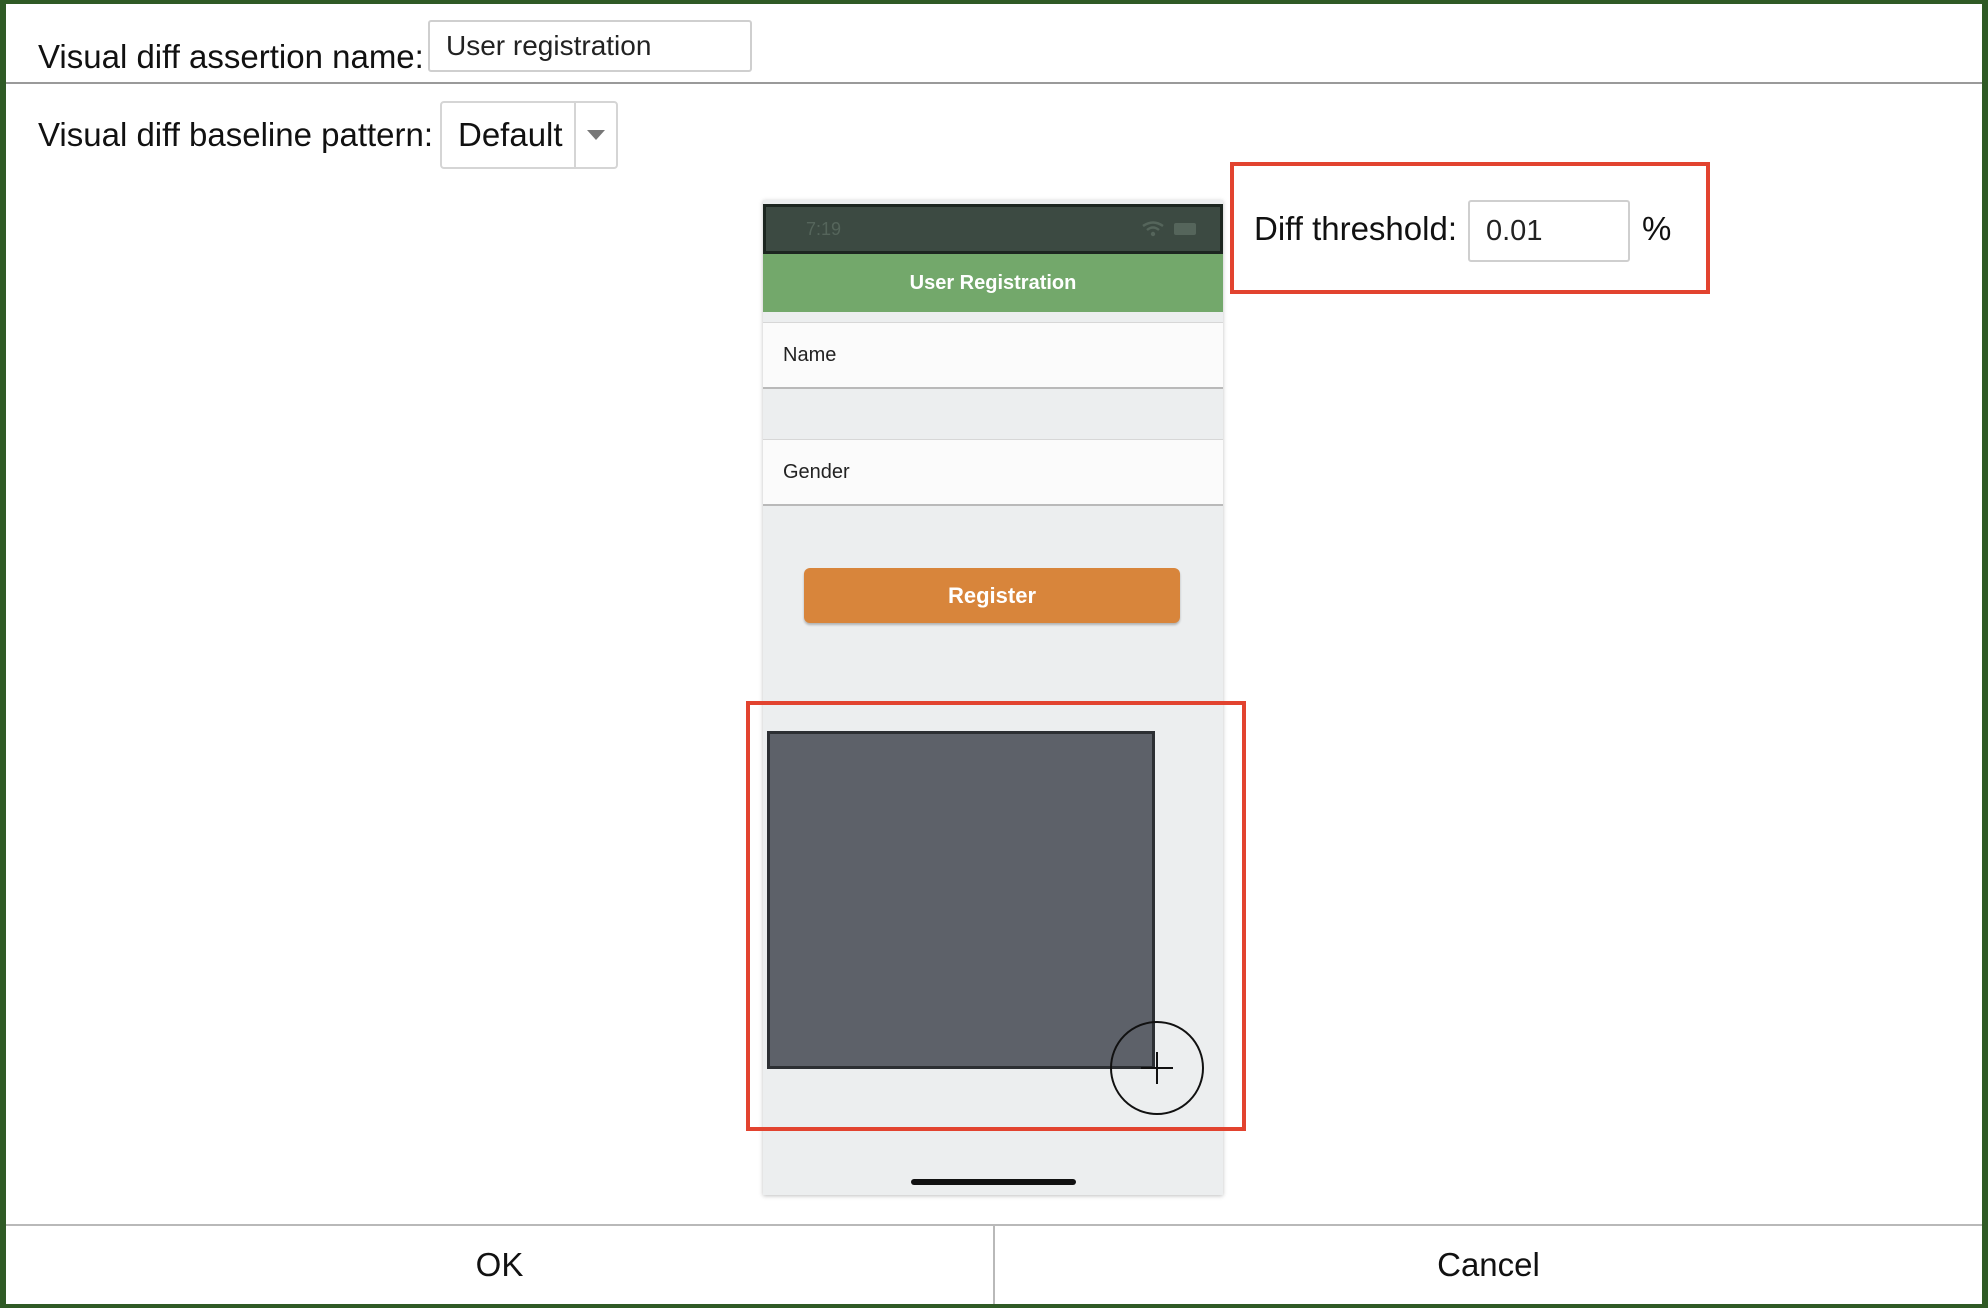 This screenshot has height=1308, width=1988. I want to click on diff-threshold-input: 0.01, so click(1549, 231).